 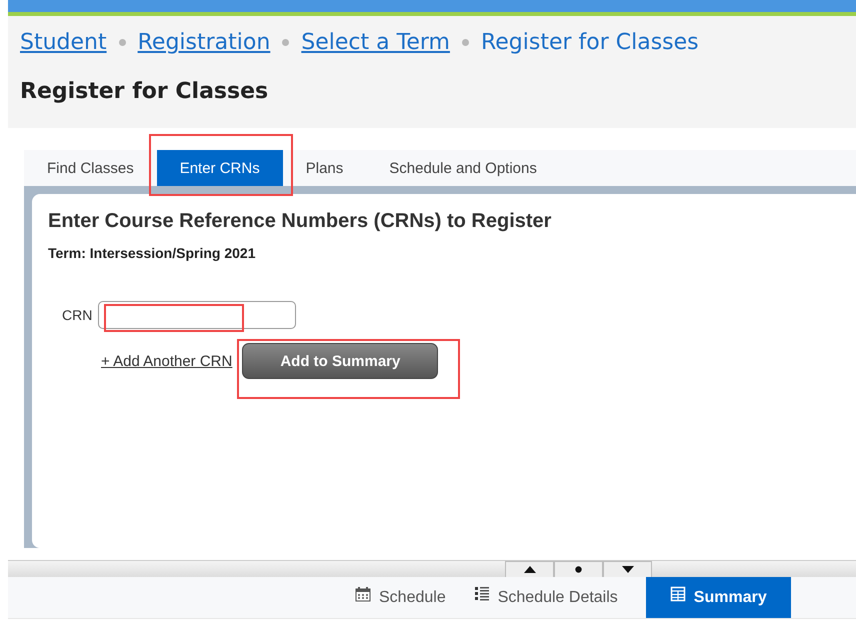 What do you see at coordinates (77, 315) in the screenshot?
I see `crn-label: CRN` at bounding box center [77, 315].